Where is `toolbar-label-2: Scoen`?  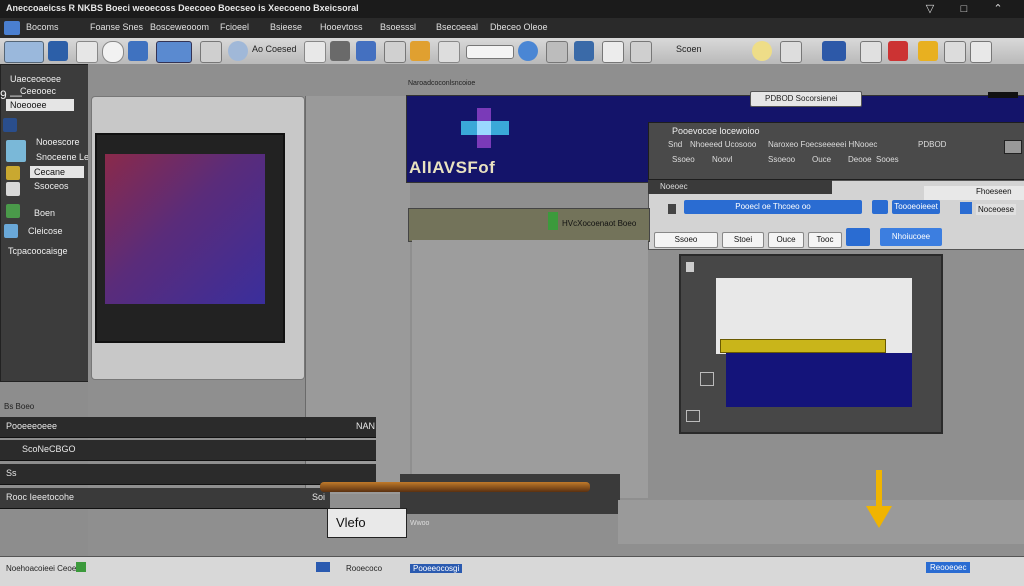 toolbar-label-2: Scoen is located at coordinates (689, 49).